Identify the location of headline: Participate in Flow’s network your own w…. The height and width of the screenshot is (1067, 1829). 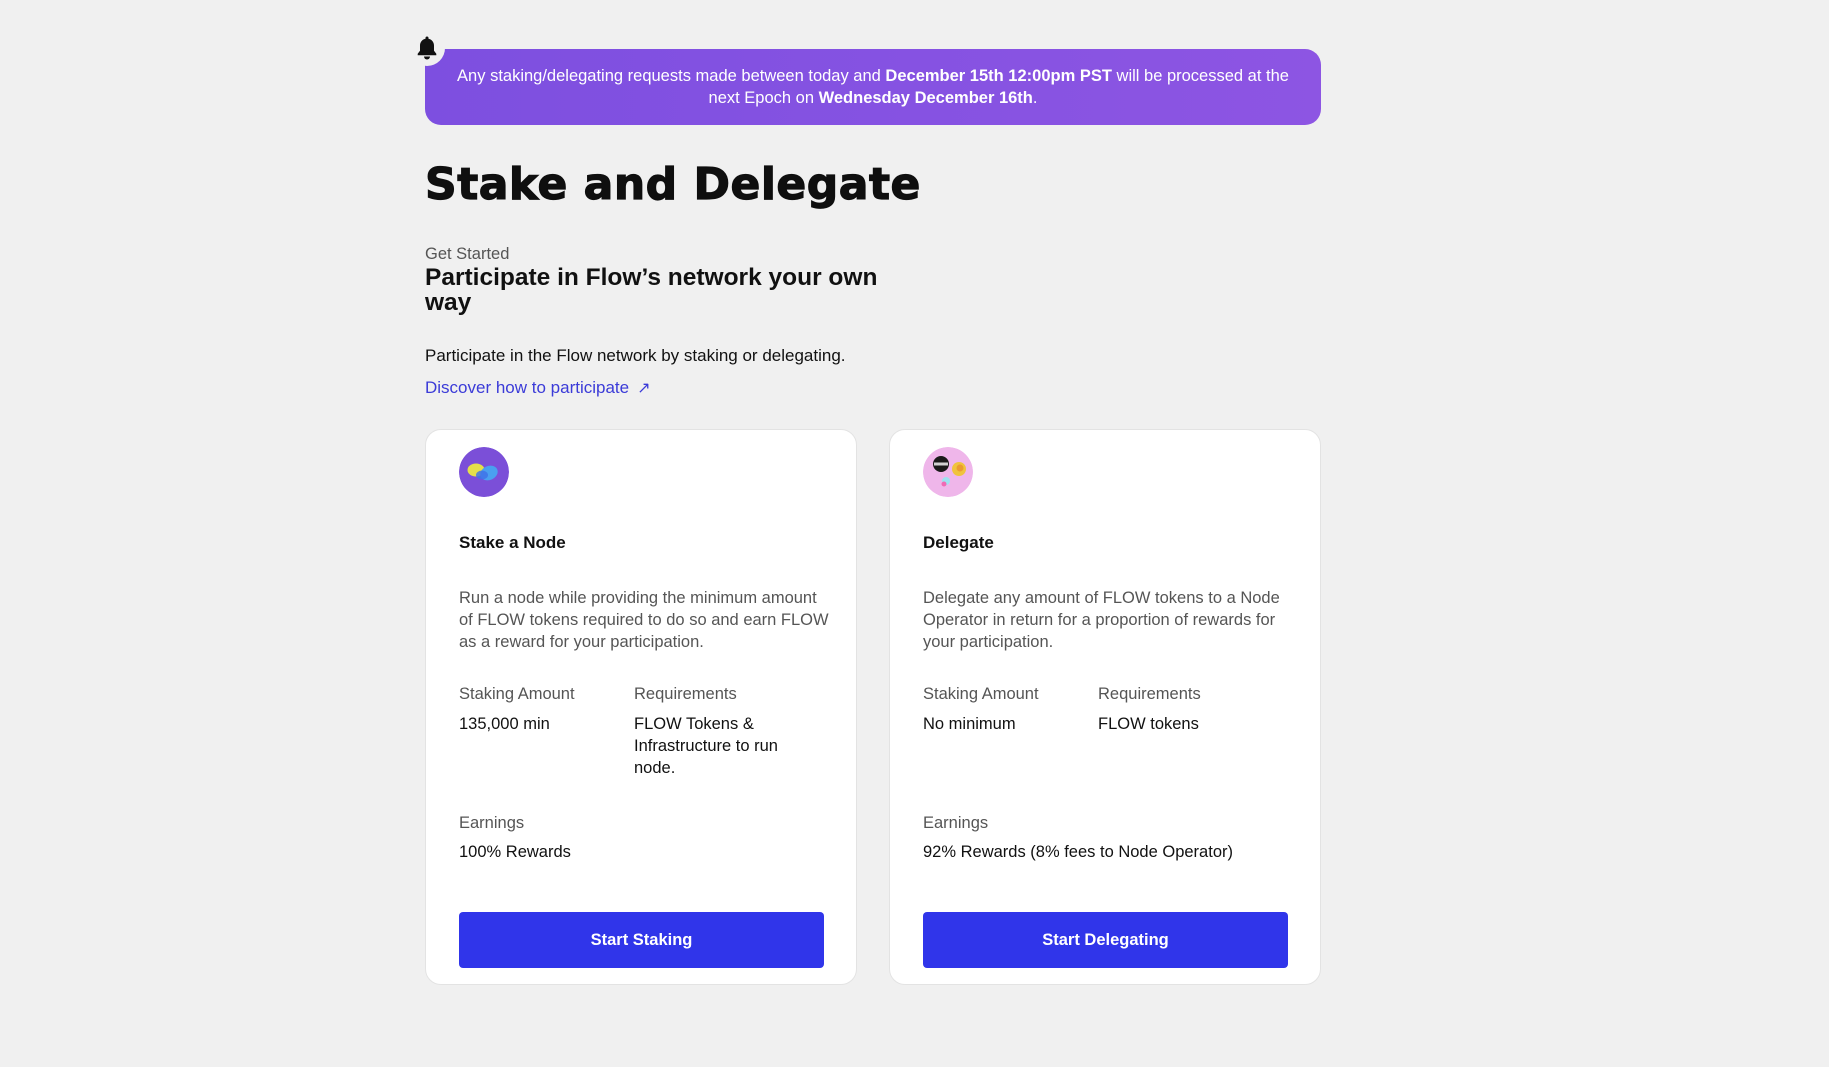
(651, 290).